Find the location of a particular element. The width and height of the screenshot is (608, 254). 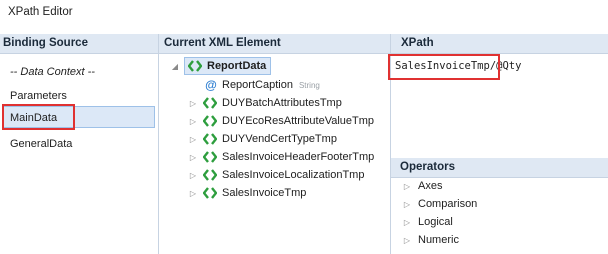

xml-element-header: Current XML Element is located at coordinates (274, 44).